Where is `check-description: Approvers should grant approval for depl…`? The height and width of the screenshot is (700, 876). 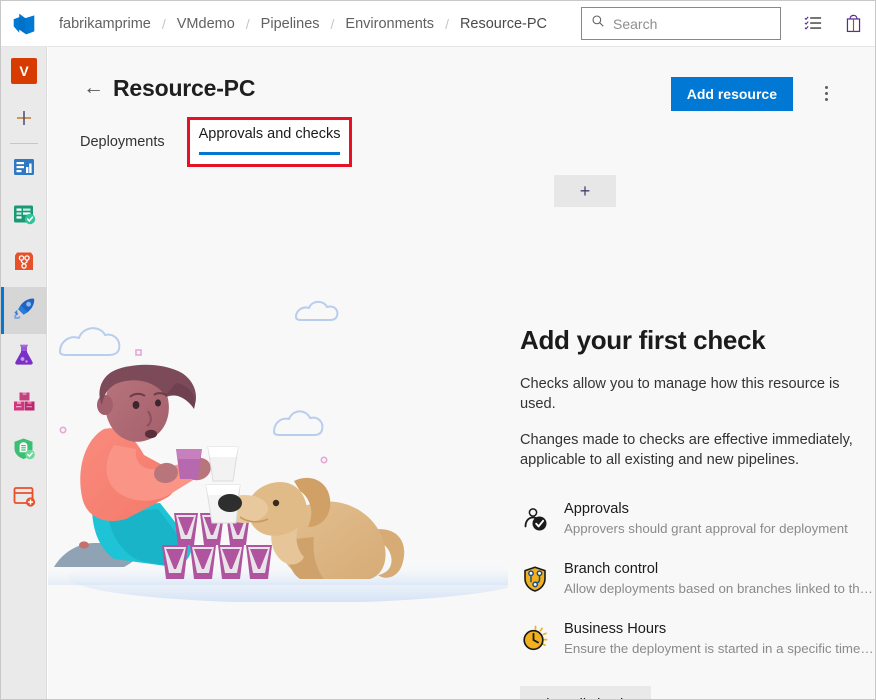
check-description: Approvers should grant approval for depl… is located at coordinates (706, 528).